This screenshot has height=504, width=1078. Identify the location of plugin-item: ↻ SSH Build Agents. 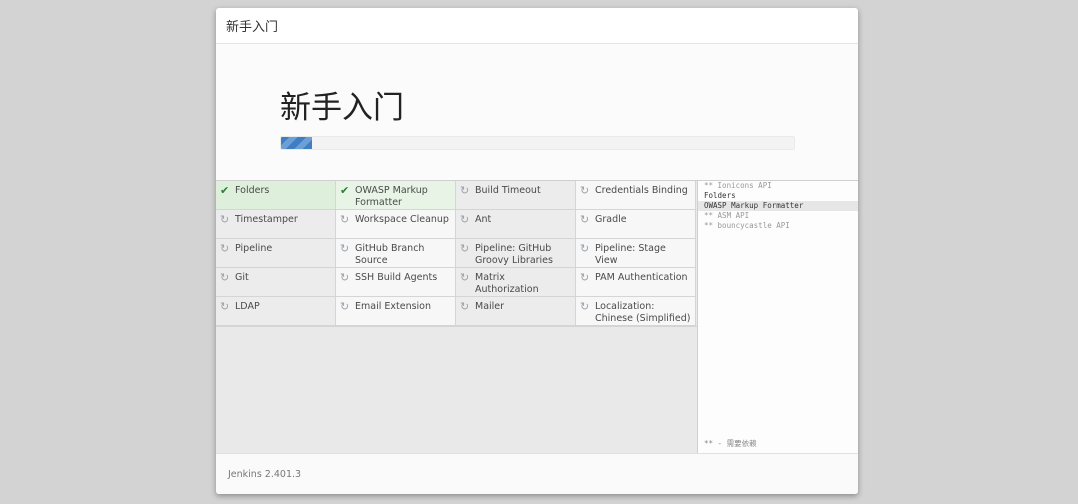
(396, 282).